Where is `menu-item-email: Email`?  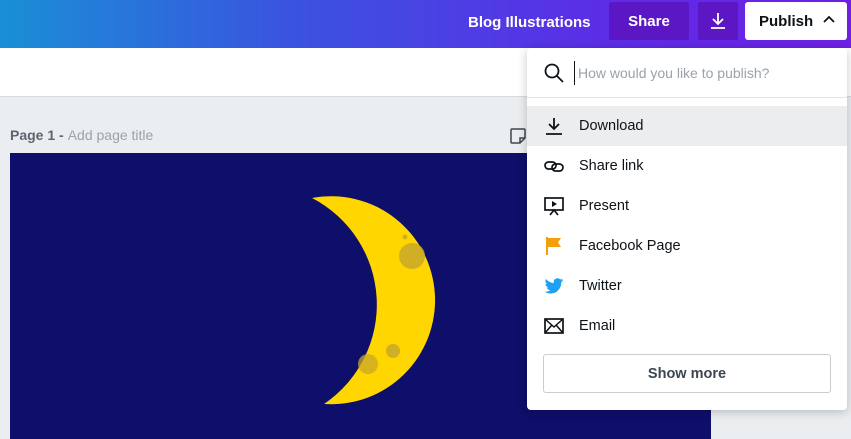
menu-item-email: Email is located at coordinates (687, 326).